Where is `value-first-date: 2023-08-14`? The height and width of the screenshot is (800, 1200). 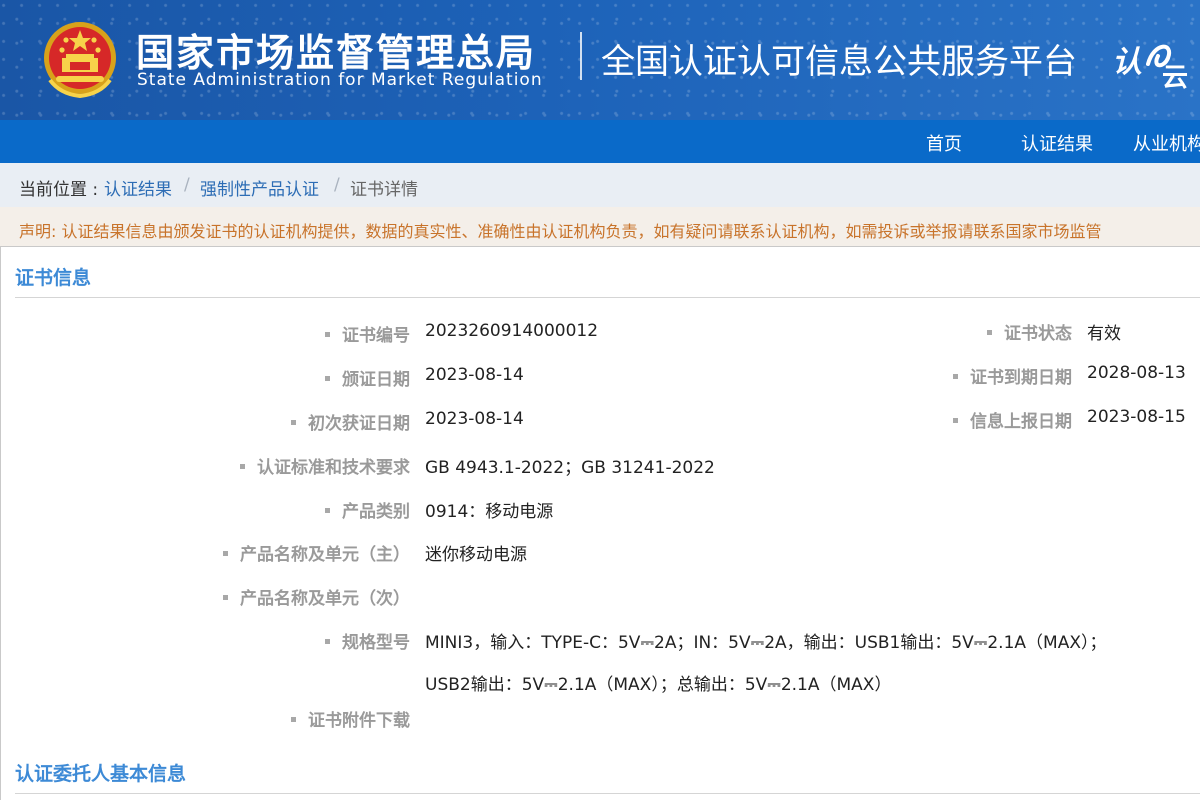
value-first-date: 2023-08-14 is located at coordinates (474, 419).